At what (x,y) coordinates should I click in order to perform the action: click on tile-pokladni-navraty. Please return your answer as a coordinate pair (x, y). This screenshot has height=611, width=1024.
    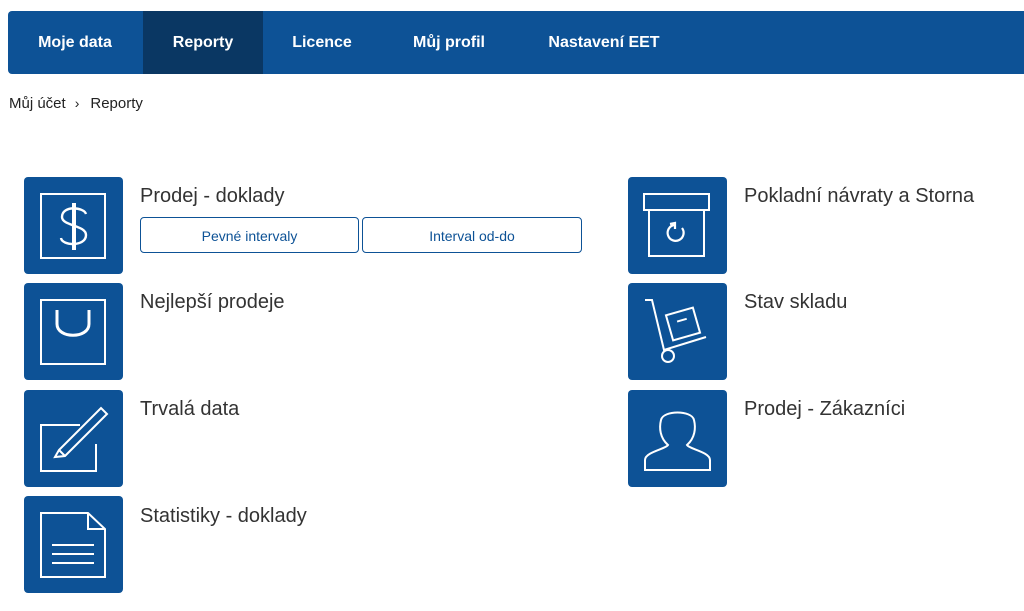
    Looking at the image, I should click on (677, 225).